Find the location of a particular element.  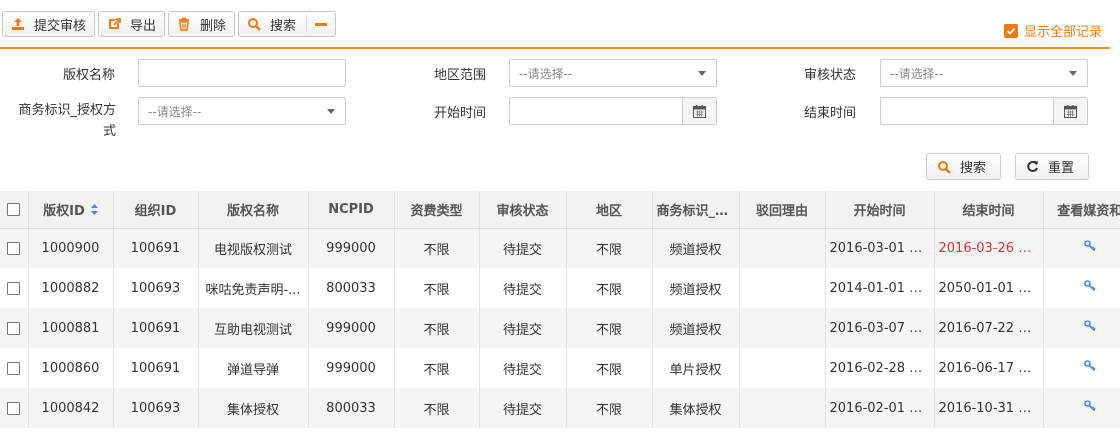

cell-org-id: 100693 is located at coordinates (156, 408).